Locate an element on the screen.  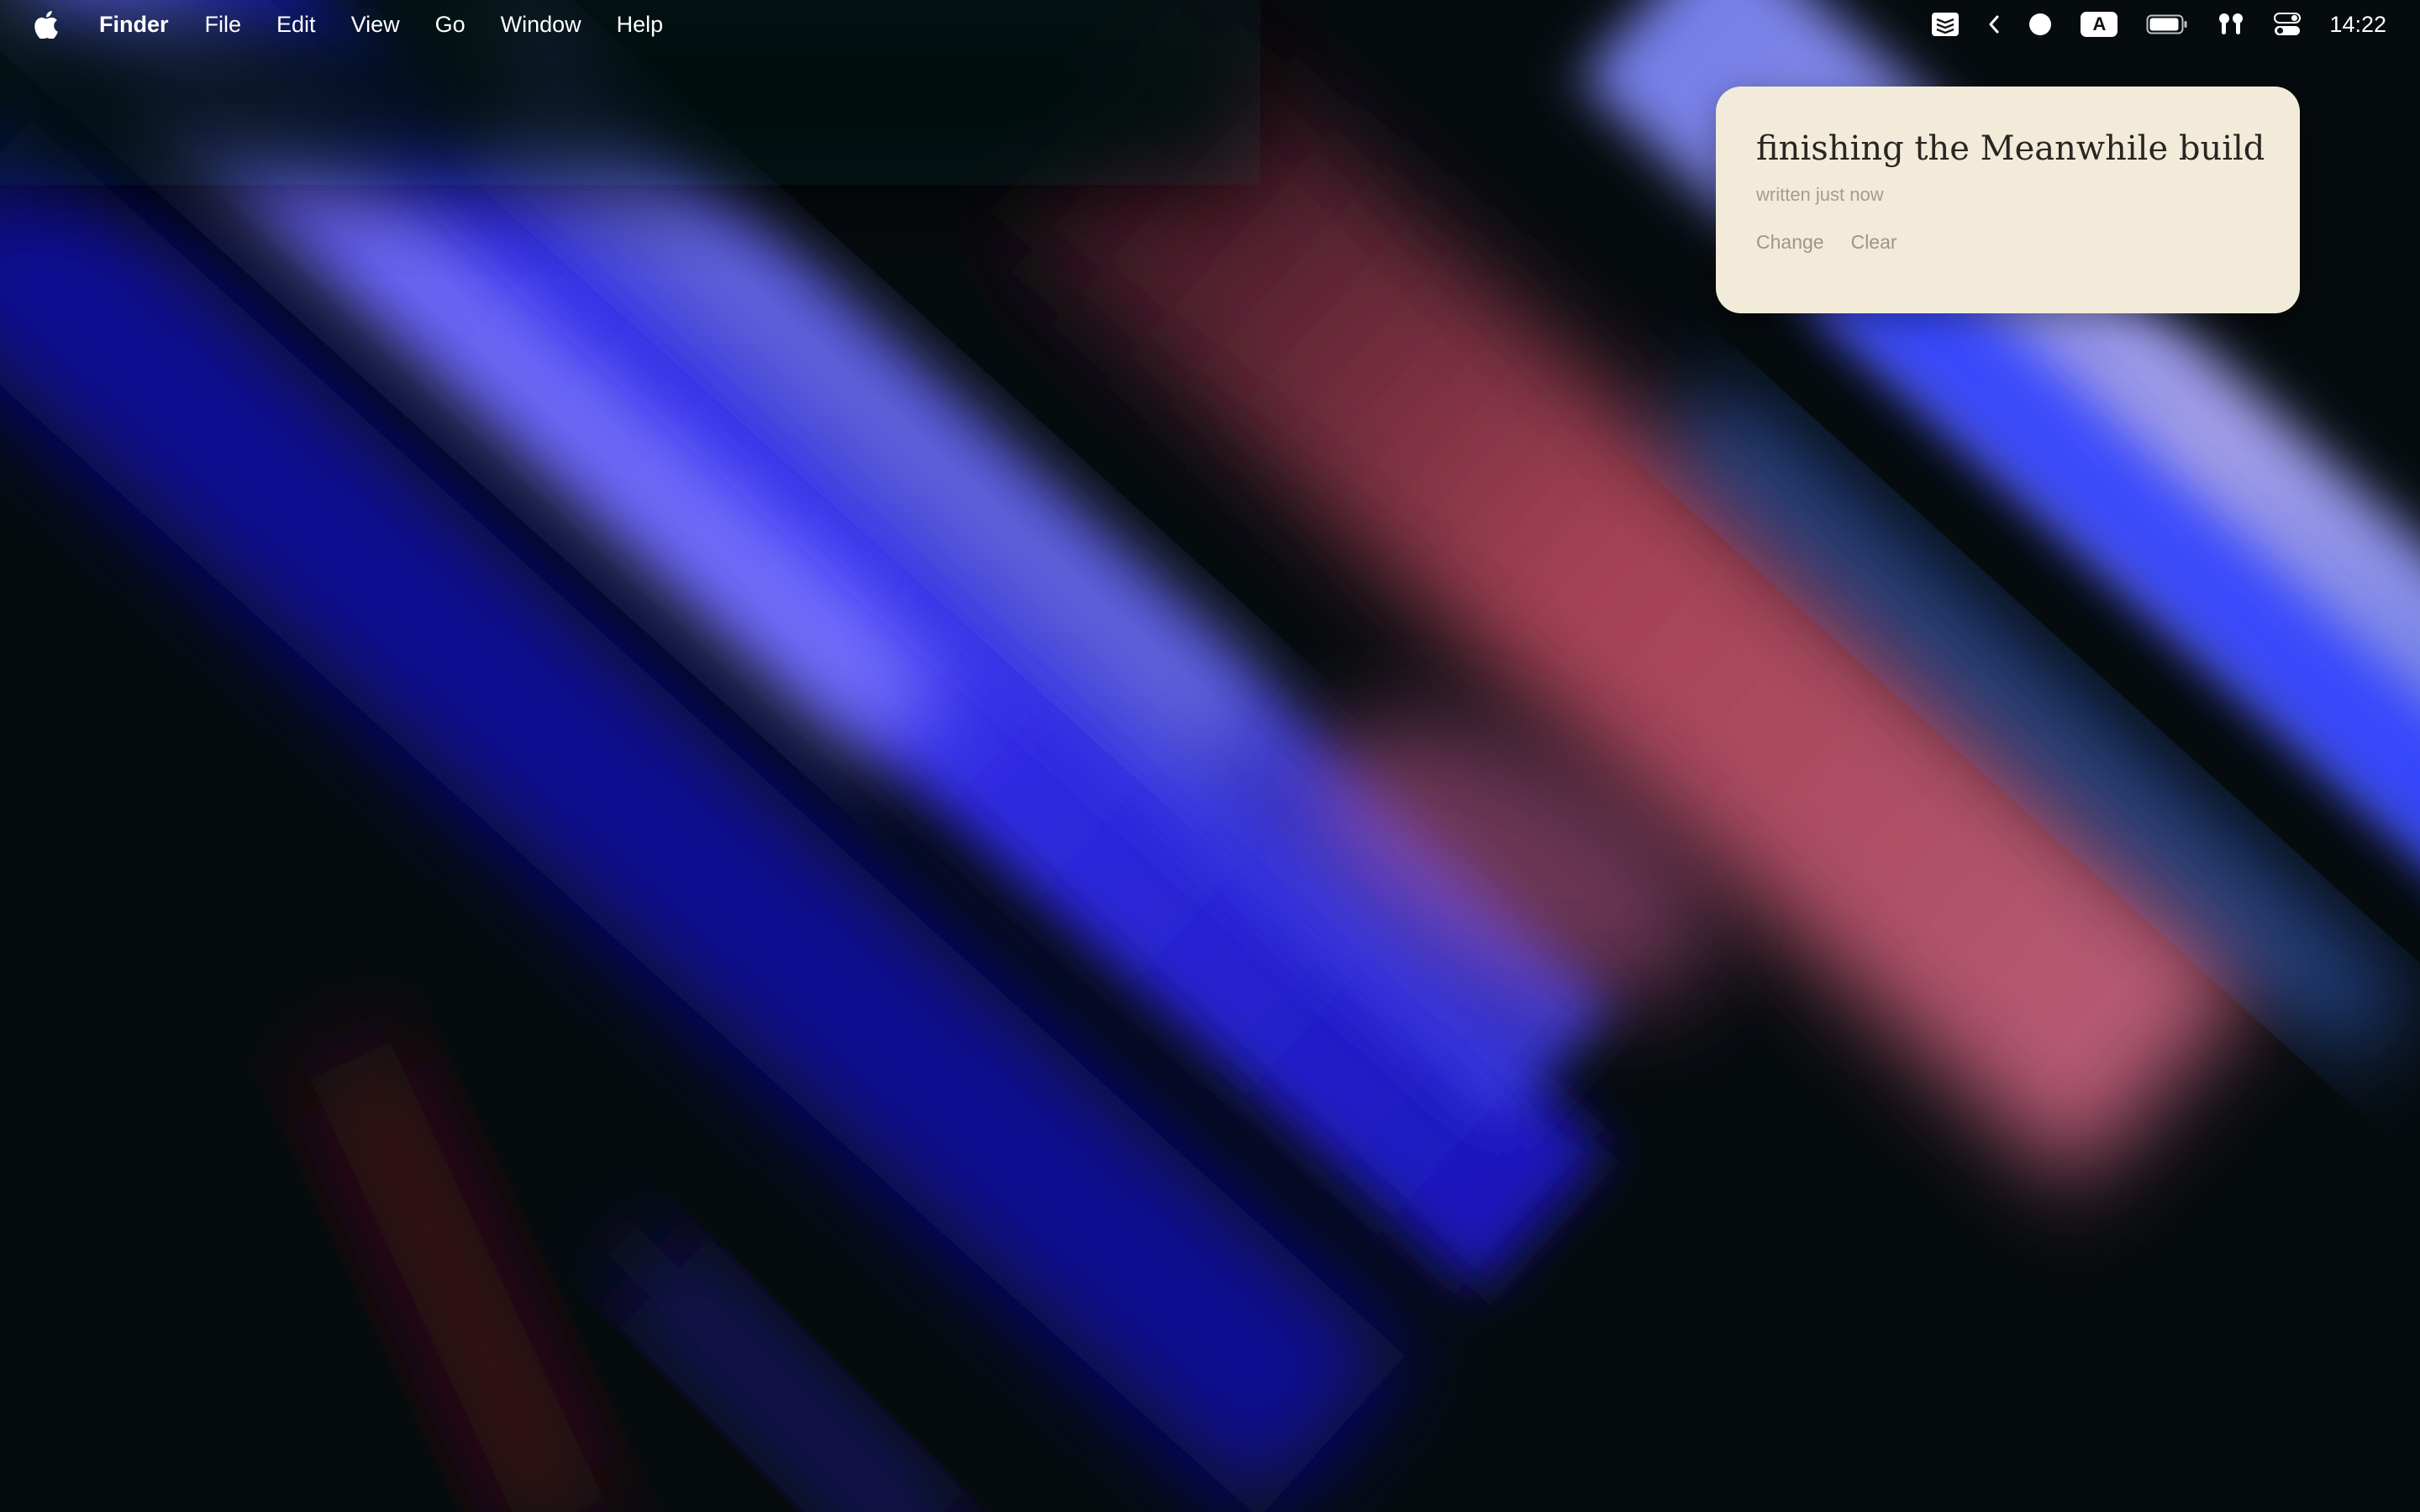
menu-bar-left: Finder File Edit View Go Window Help is located at coordinates (340, 24).